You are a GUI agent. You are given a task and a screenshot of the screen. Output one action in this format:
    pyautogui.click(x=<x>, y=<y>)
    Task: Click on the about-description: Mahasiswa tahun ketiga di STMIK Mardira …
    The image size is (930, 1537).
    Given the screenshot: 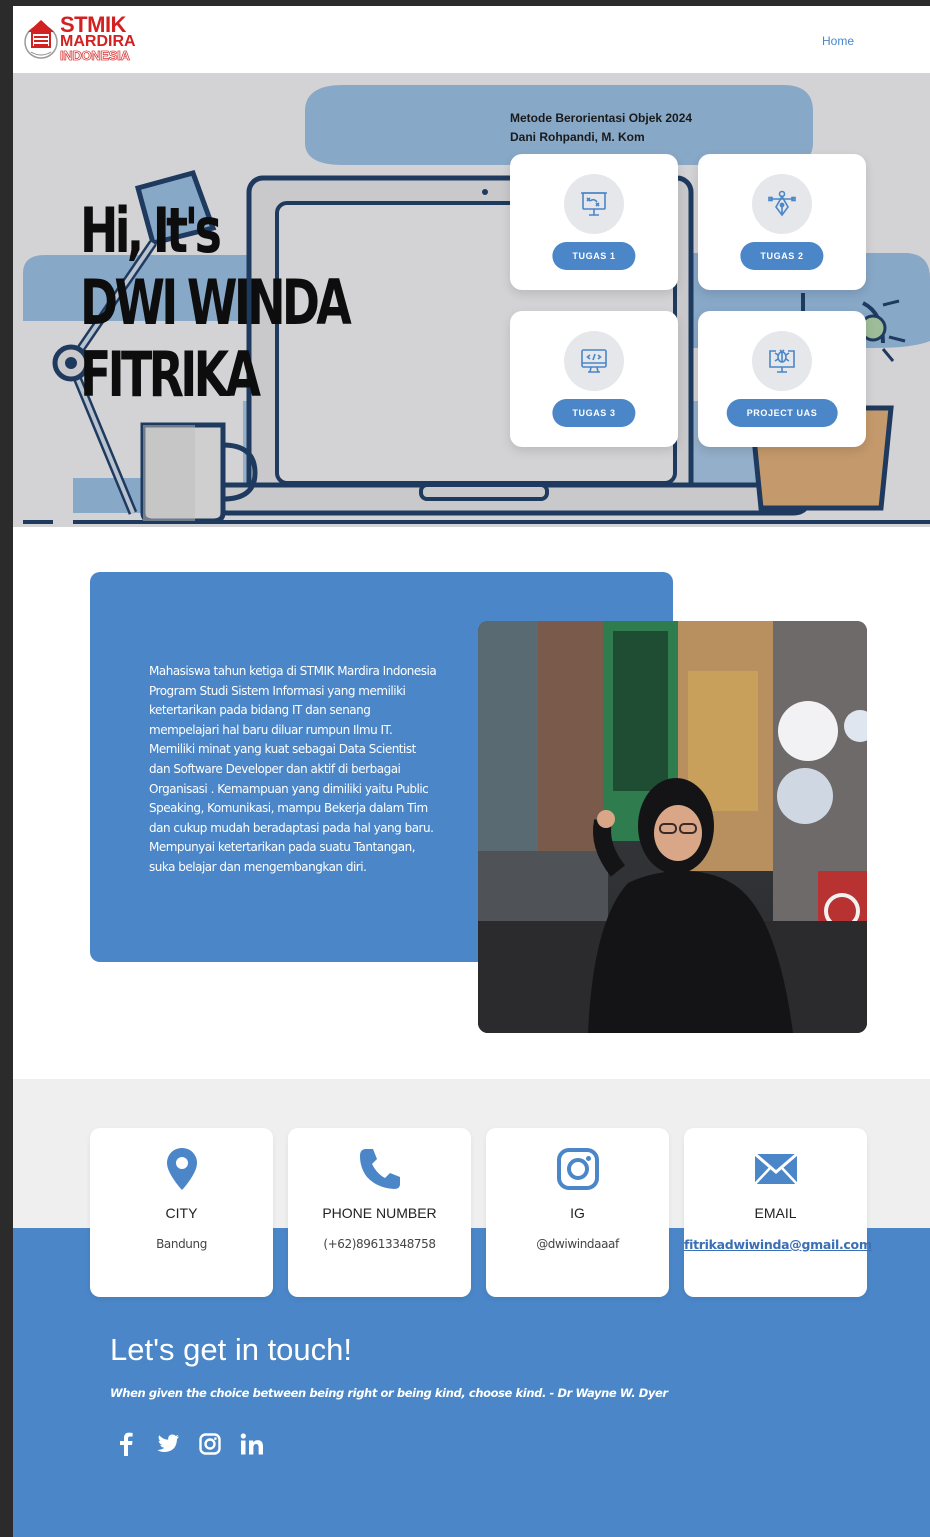 What is the action you would take?
    pyautogui.click(x=293, y=769)
    